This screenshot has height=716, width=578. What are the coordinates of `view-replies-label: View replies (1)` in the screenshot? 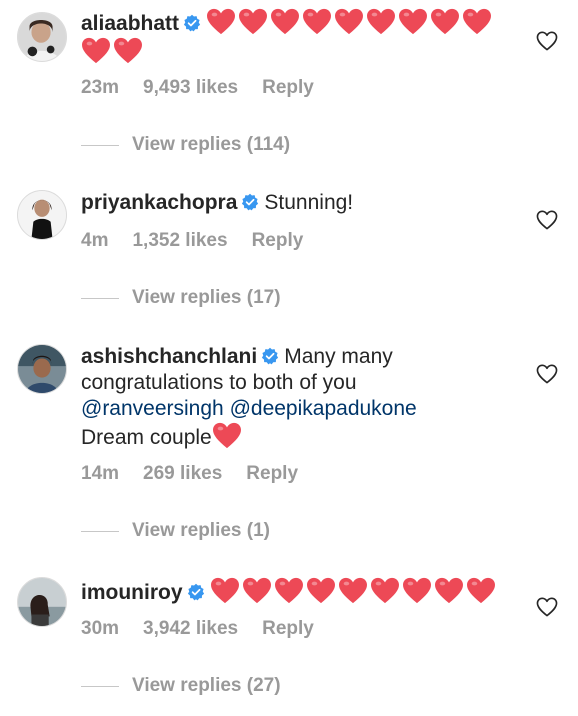 It's located at (201, 530).